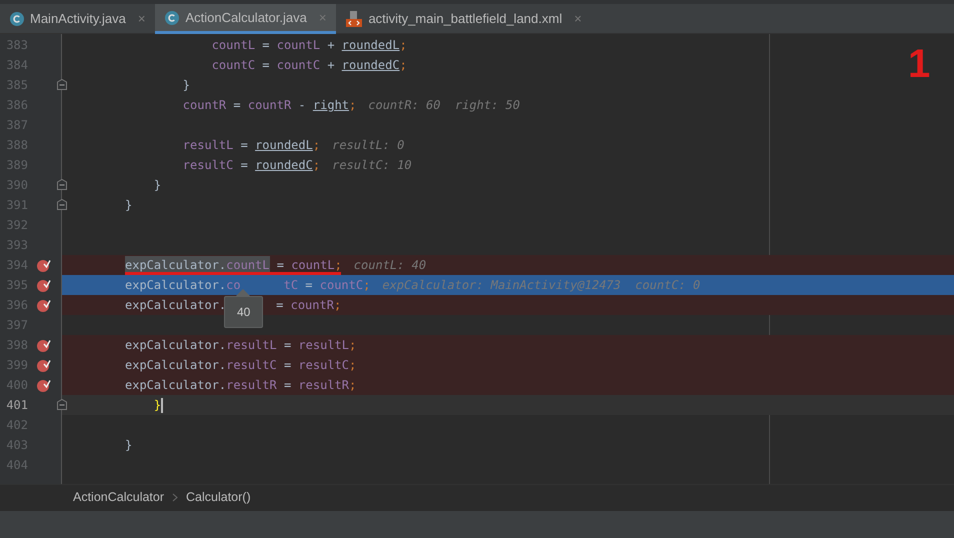  Describe the element at coordinates (390, 265) in the screenshot. I see `inline-value-hint: countL: 40` at that location.